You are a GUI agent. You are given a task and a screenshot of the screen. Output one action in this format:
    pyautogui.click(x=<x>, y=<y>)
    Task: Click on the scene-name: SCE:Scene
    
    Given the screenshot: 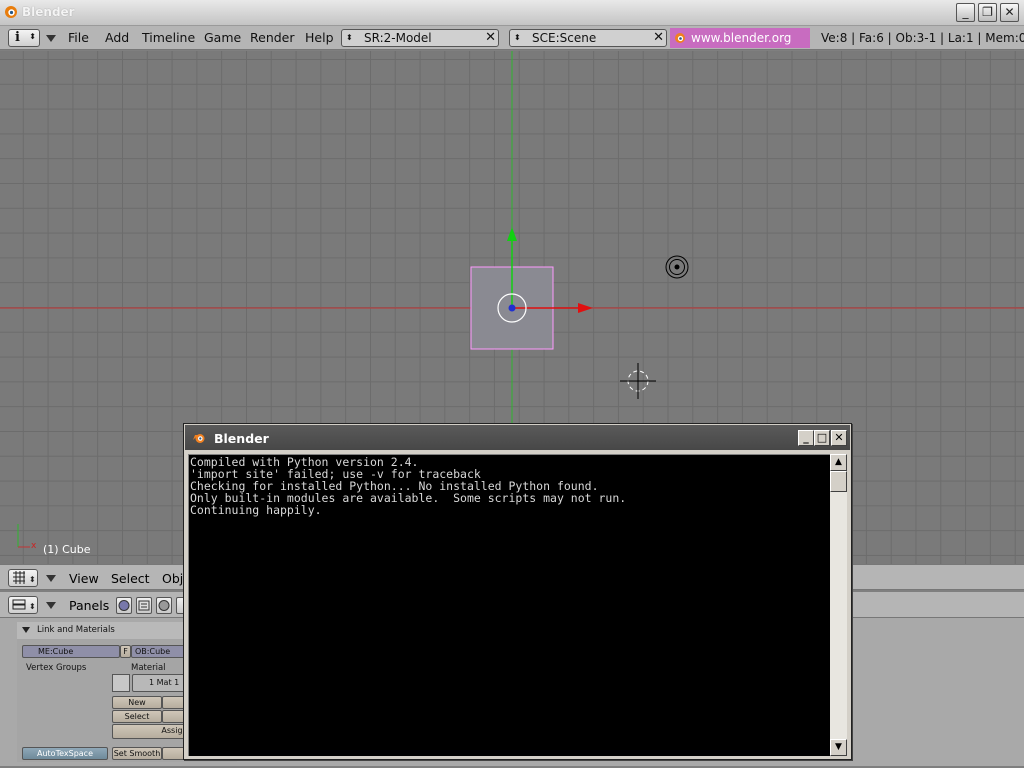 What is the action you would take?
    pyautogui.click(x=564, y=38)
    